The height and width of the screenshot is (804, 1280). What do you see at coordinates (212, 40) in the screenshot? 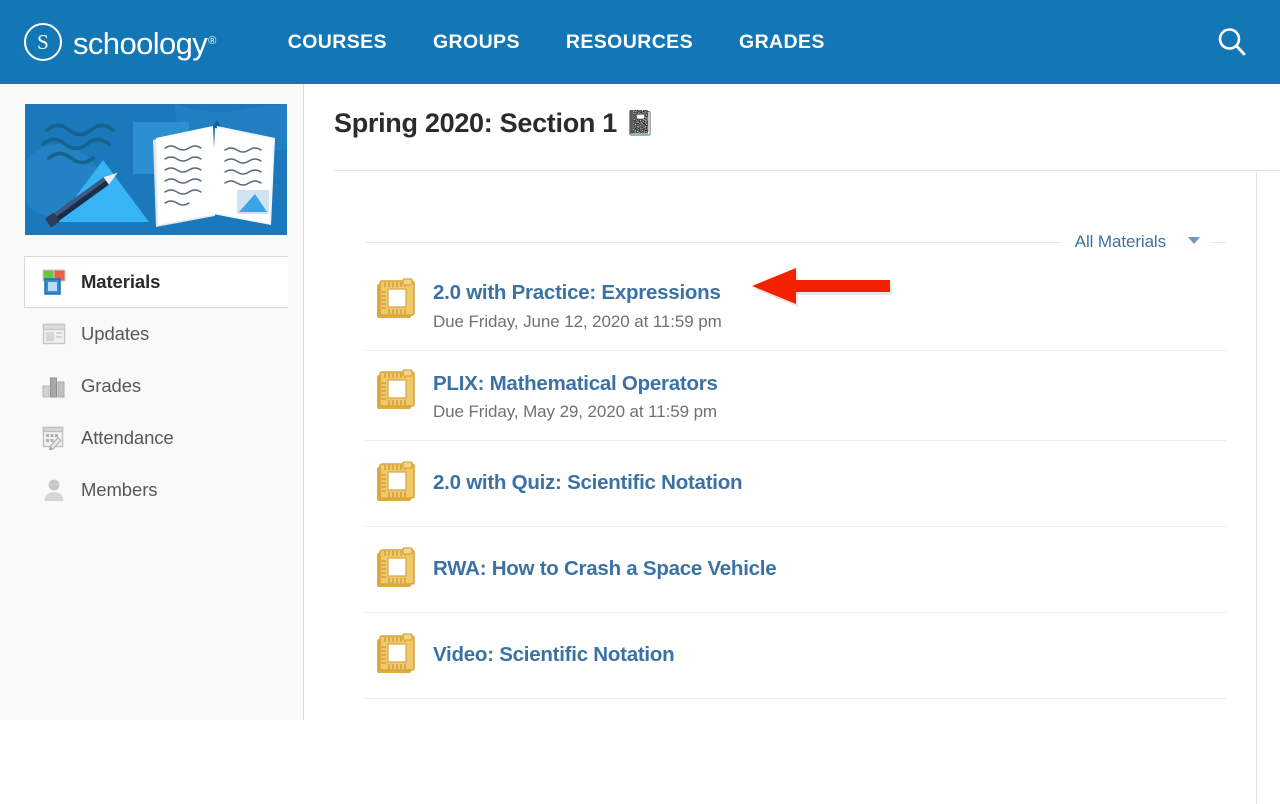
I see `registered-trademark-icon: ®` at bounding box center [212, 40].